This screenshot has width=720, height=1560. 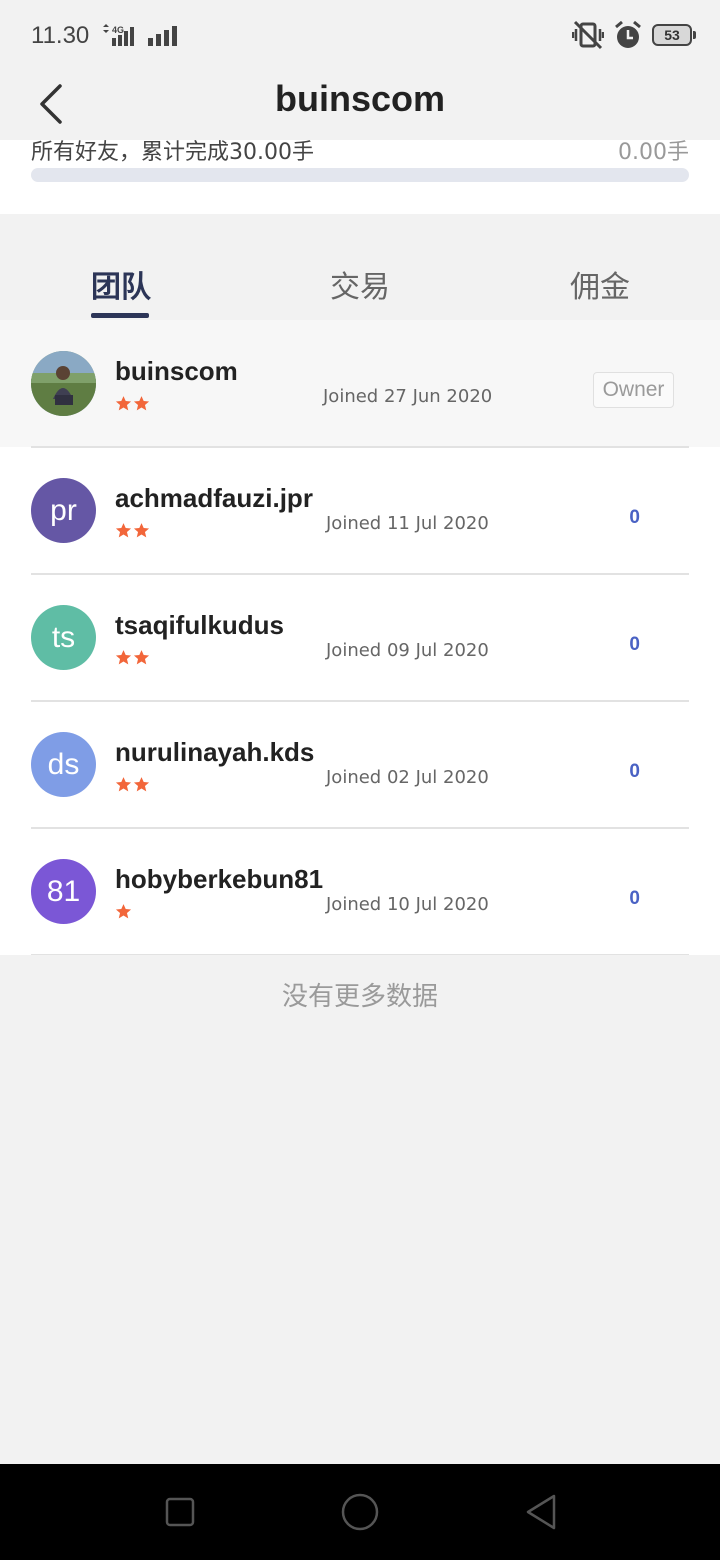 I want to click on avatar-initials: 81, so click(x=63, y=891).